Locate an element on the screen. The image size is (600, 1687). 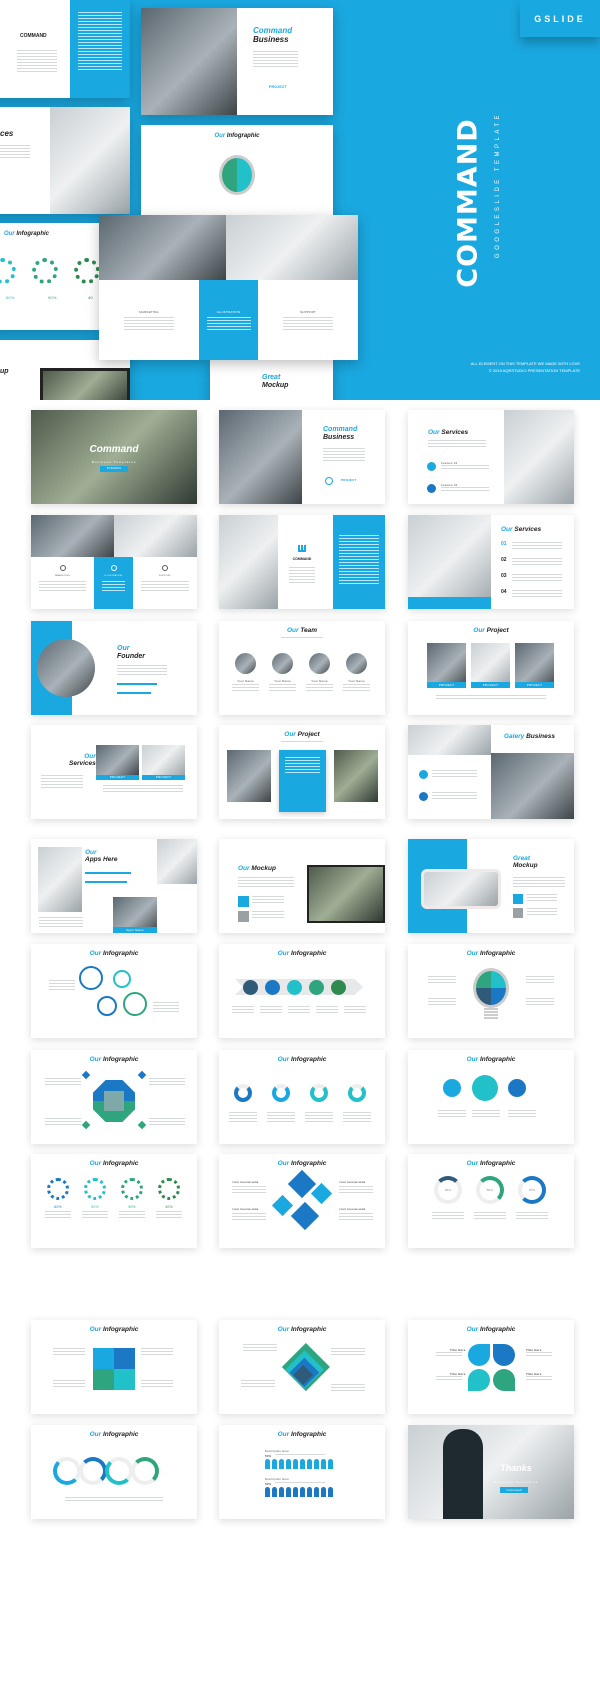
slide-thumbnail: Our Project is located at coordinates (302, 772).